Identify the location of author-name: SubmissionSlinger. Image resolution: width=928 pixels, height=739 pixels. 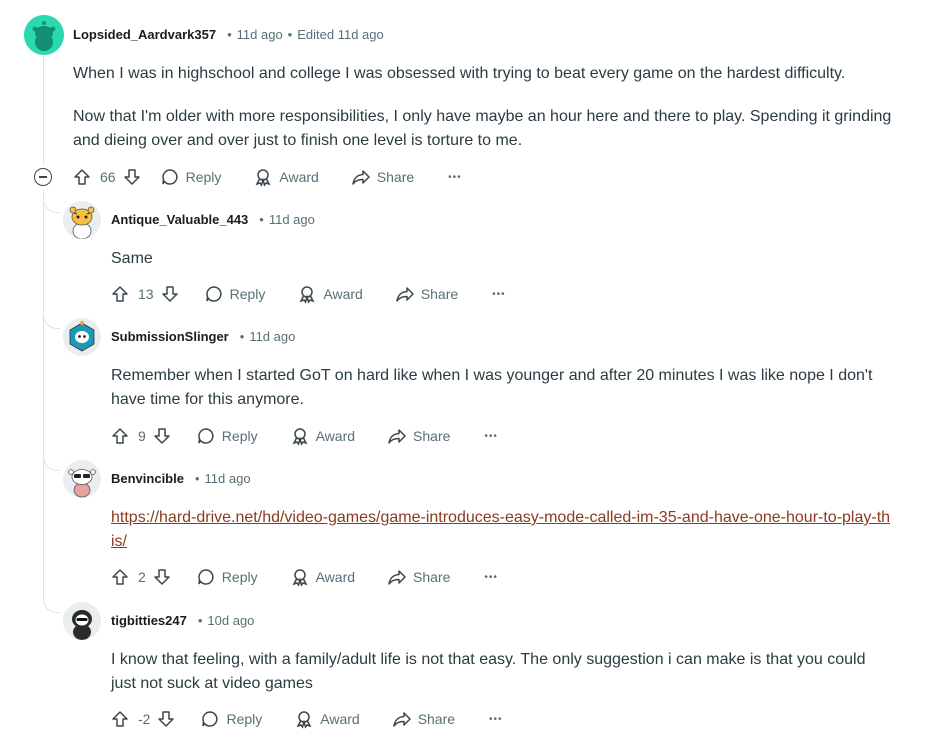
(170, 336).